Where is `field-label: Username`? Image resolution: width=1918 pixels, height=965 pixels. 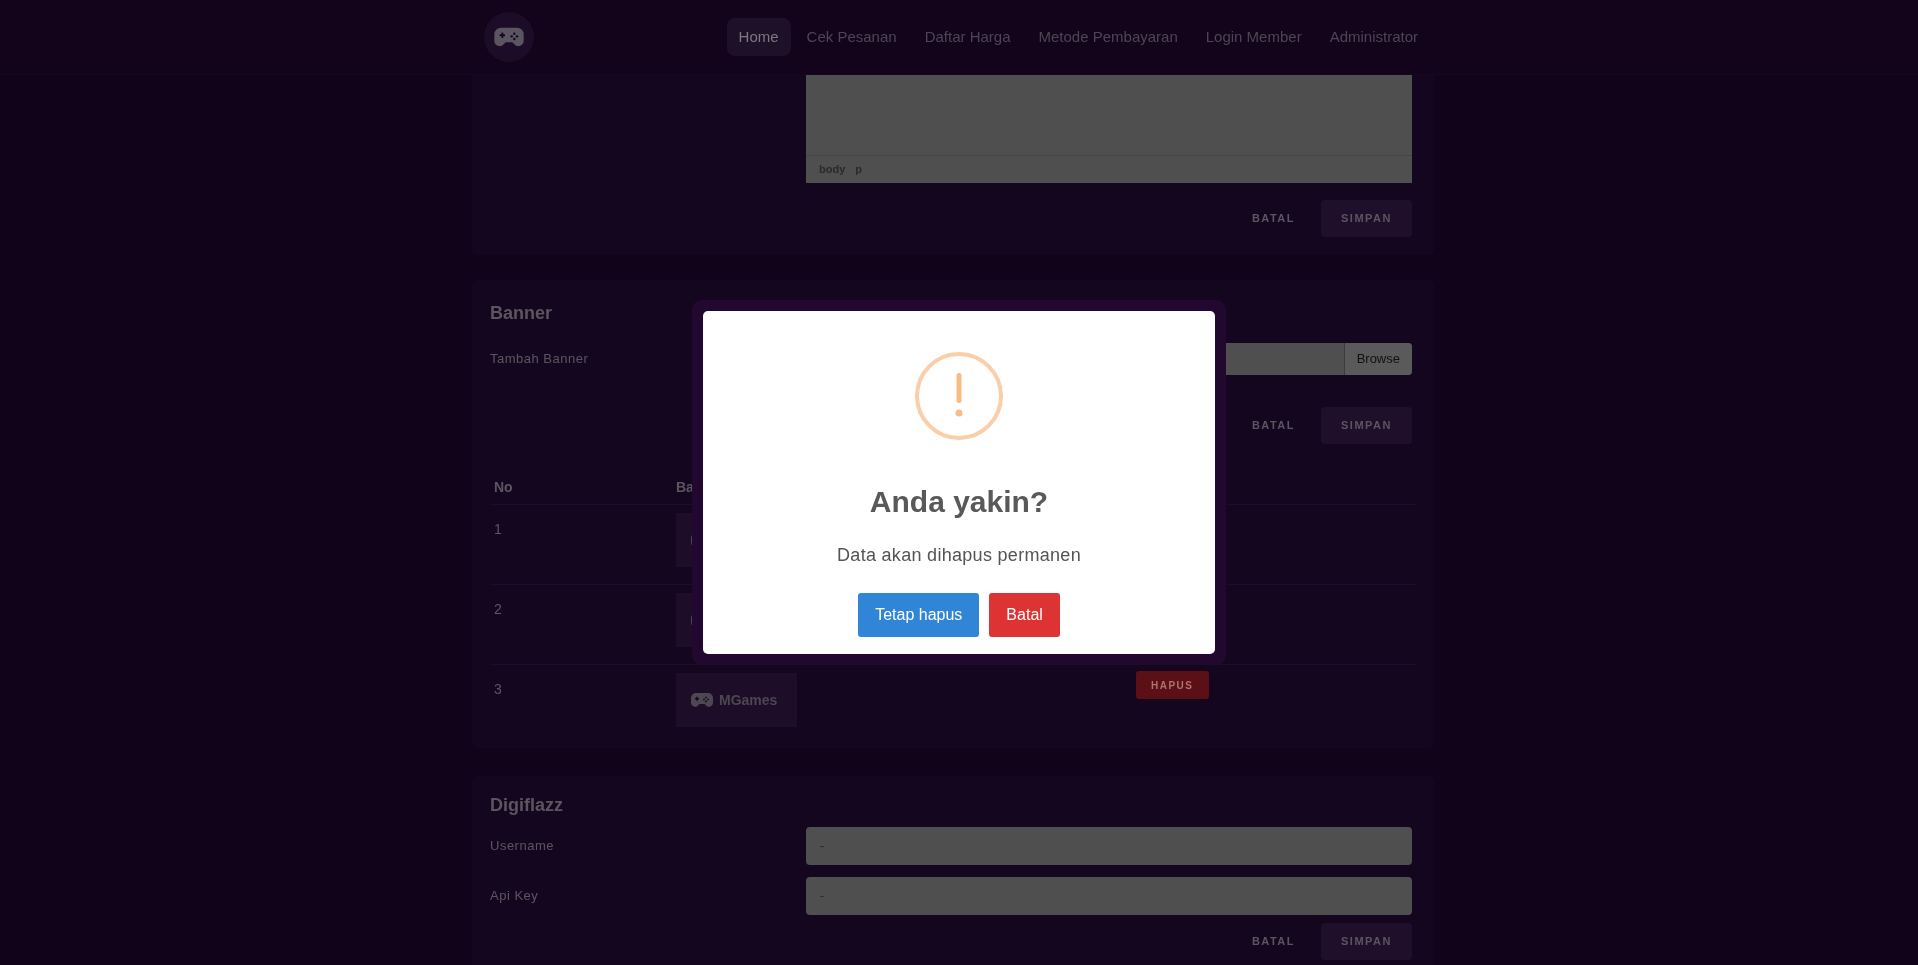 field-label: Username is located at coordinates (522, 846).